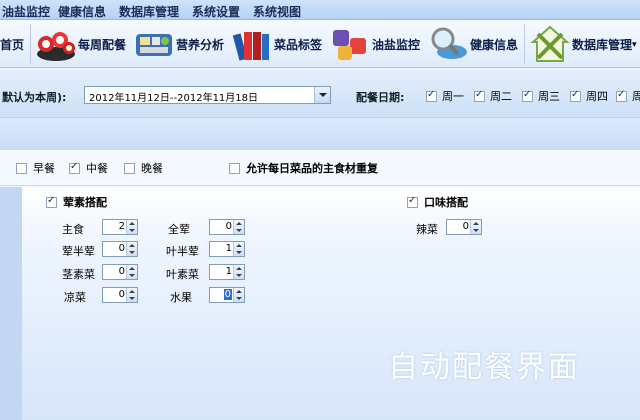 The height and width of the screenshot is (420, 640). I want to click on dropdown-arrow-icon, so click(322, 95).